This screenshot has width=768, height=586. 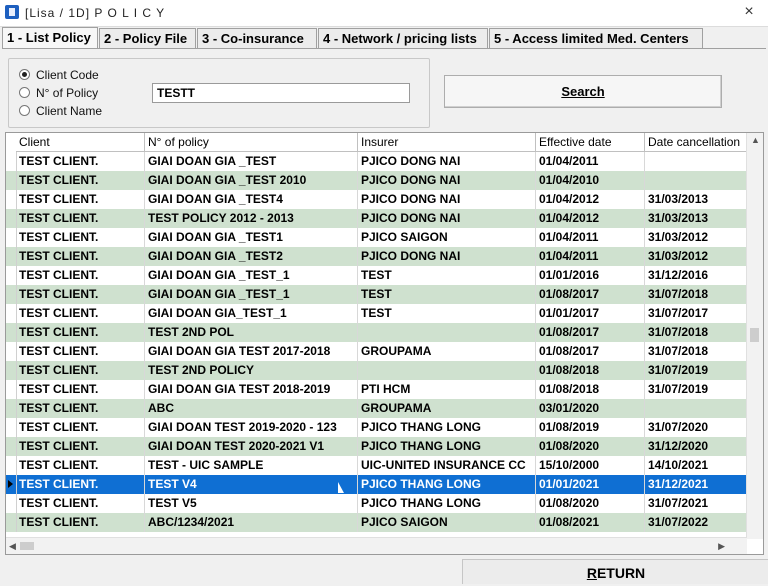 I want to click on cell-insurer: PTI HCM, so click(x=447, y=389).